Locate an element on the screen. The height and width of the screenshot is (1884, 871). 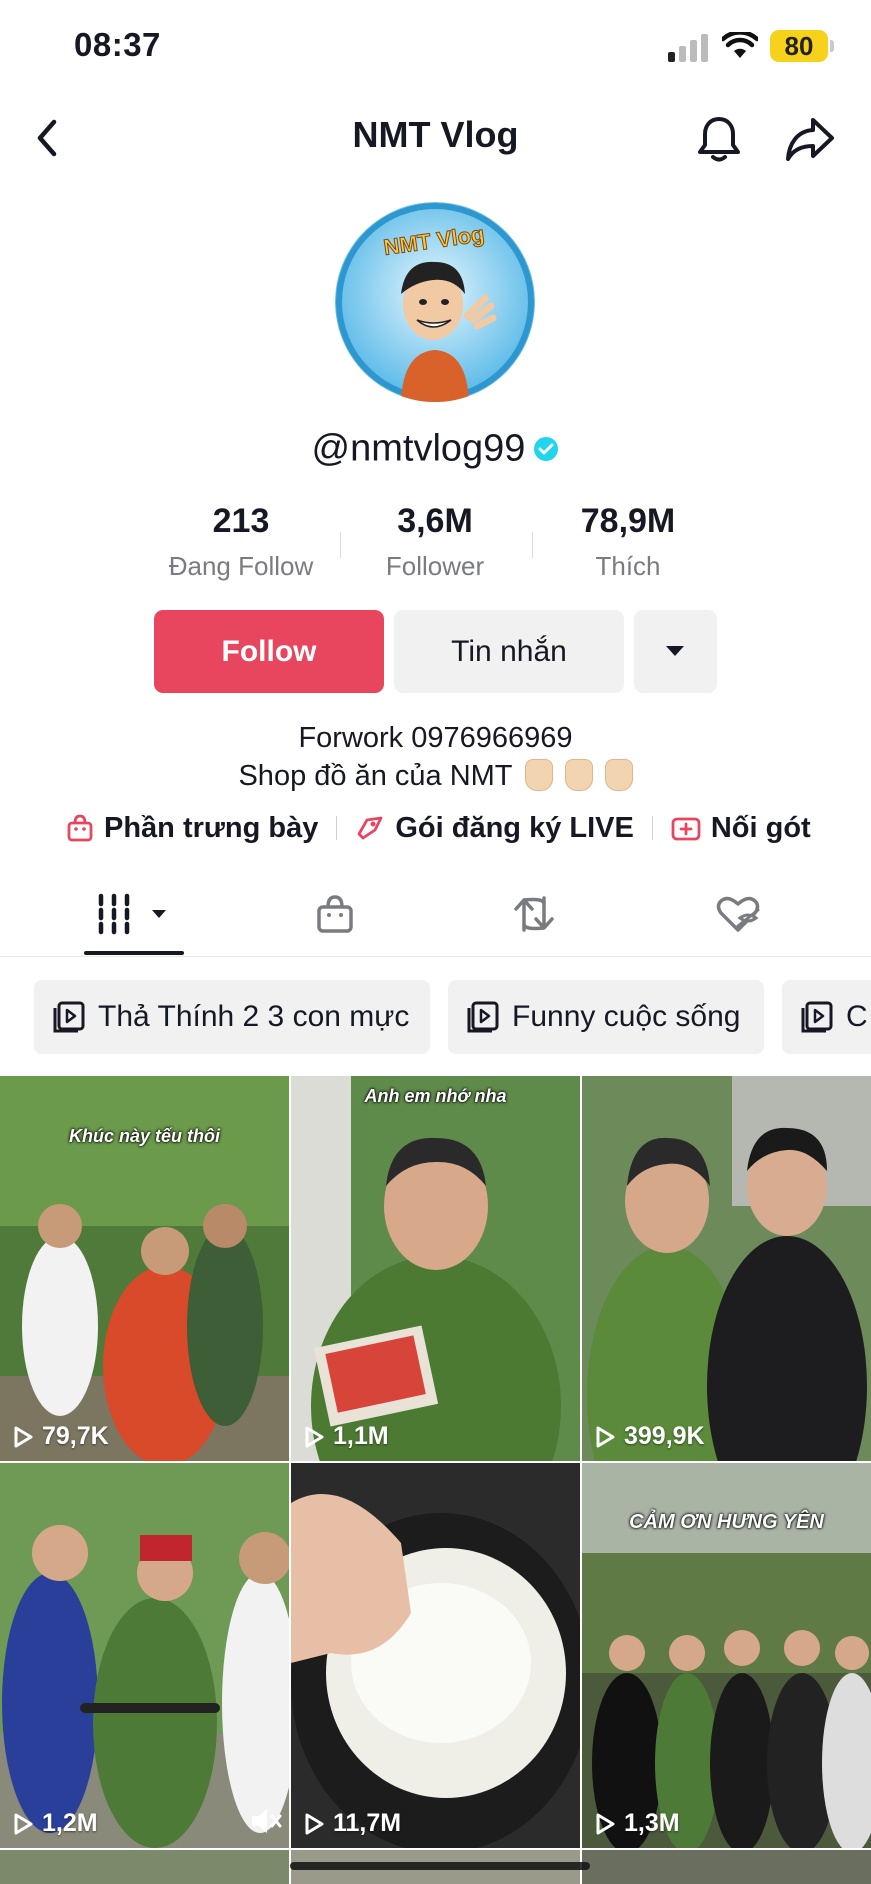
profile-handle: @nmtvlog99 is located at coordinates (418, 448).